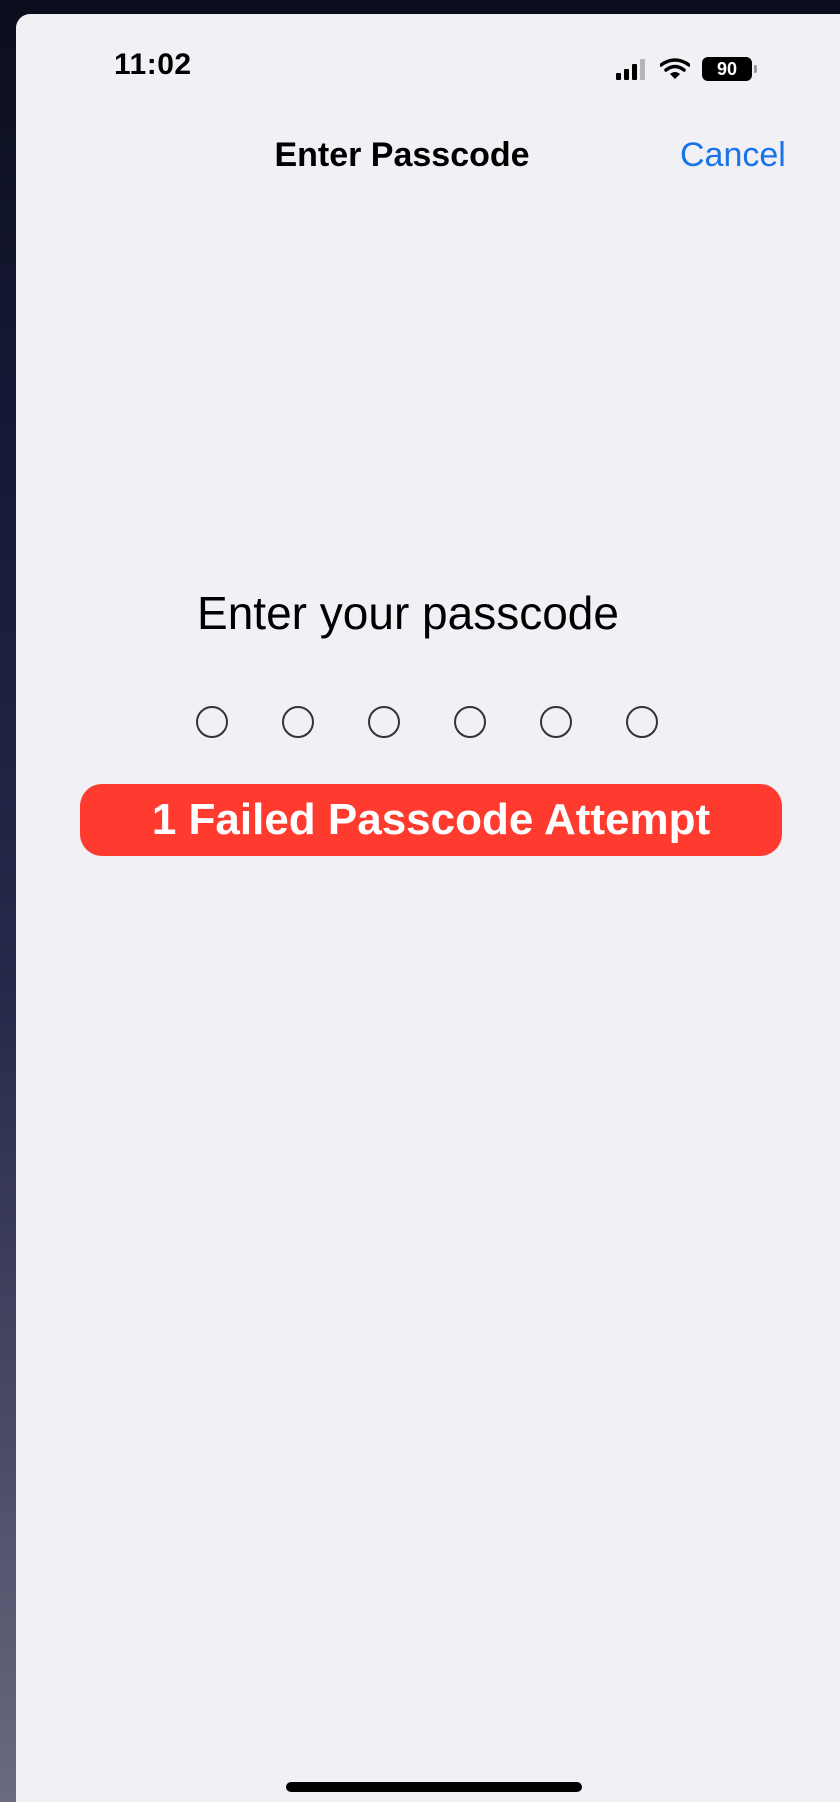 The height and width of the screenshot is (1802, 840). Describe the element at coordinates (408, 613) in the screenshot. I see `passcode-prompt-text: Enter your passcode` at that location.